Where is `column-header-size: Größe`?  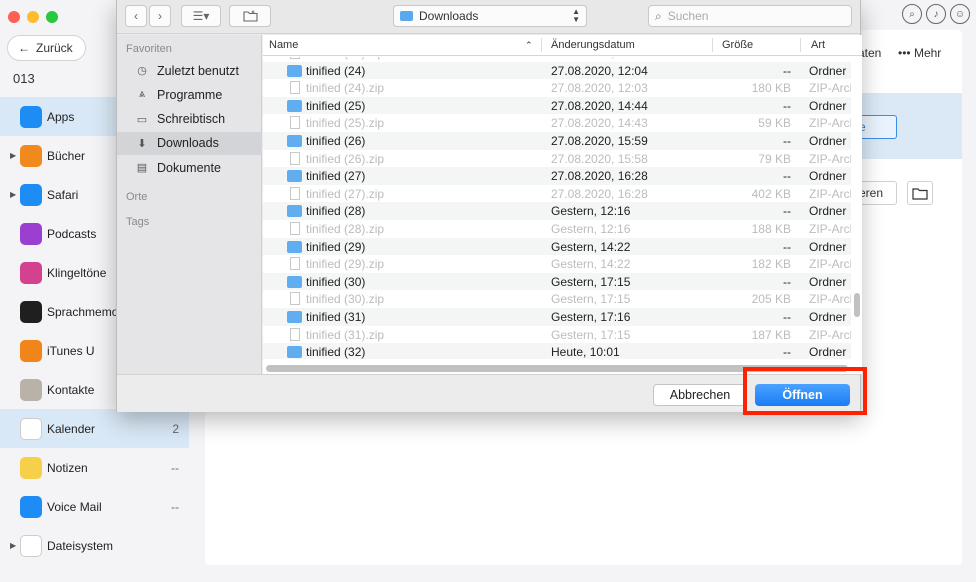 column-header-size: Größe is located at coordinates (737, 45).